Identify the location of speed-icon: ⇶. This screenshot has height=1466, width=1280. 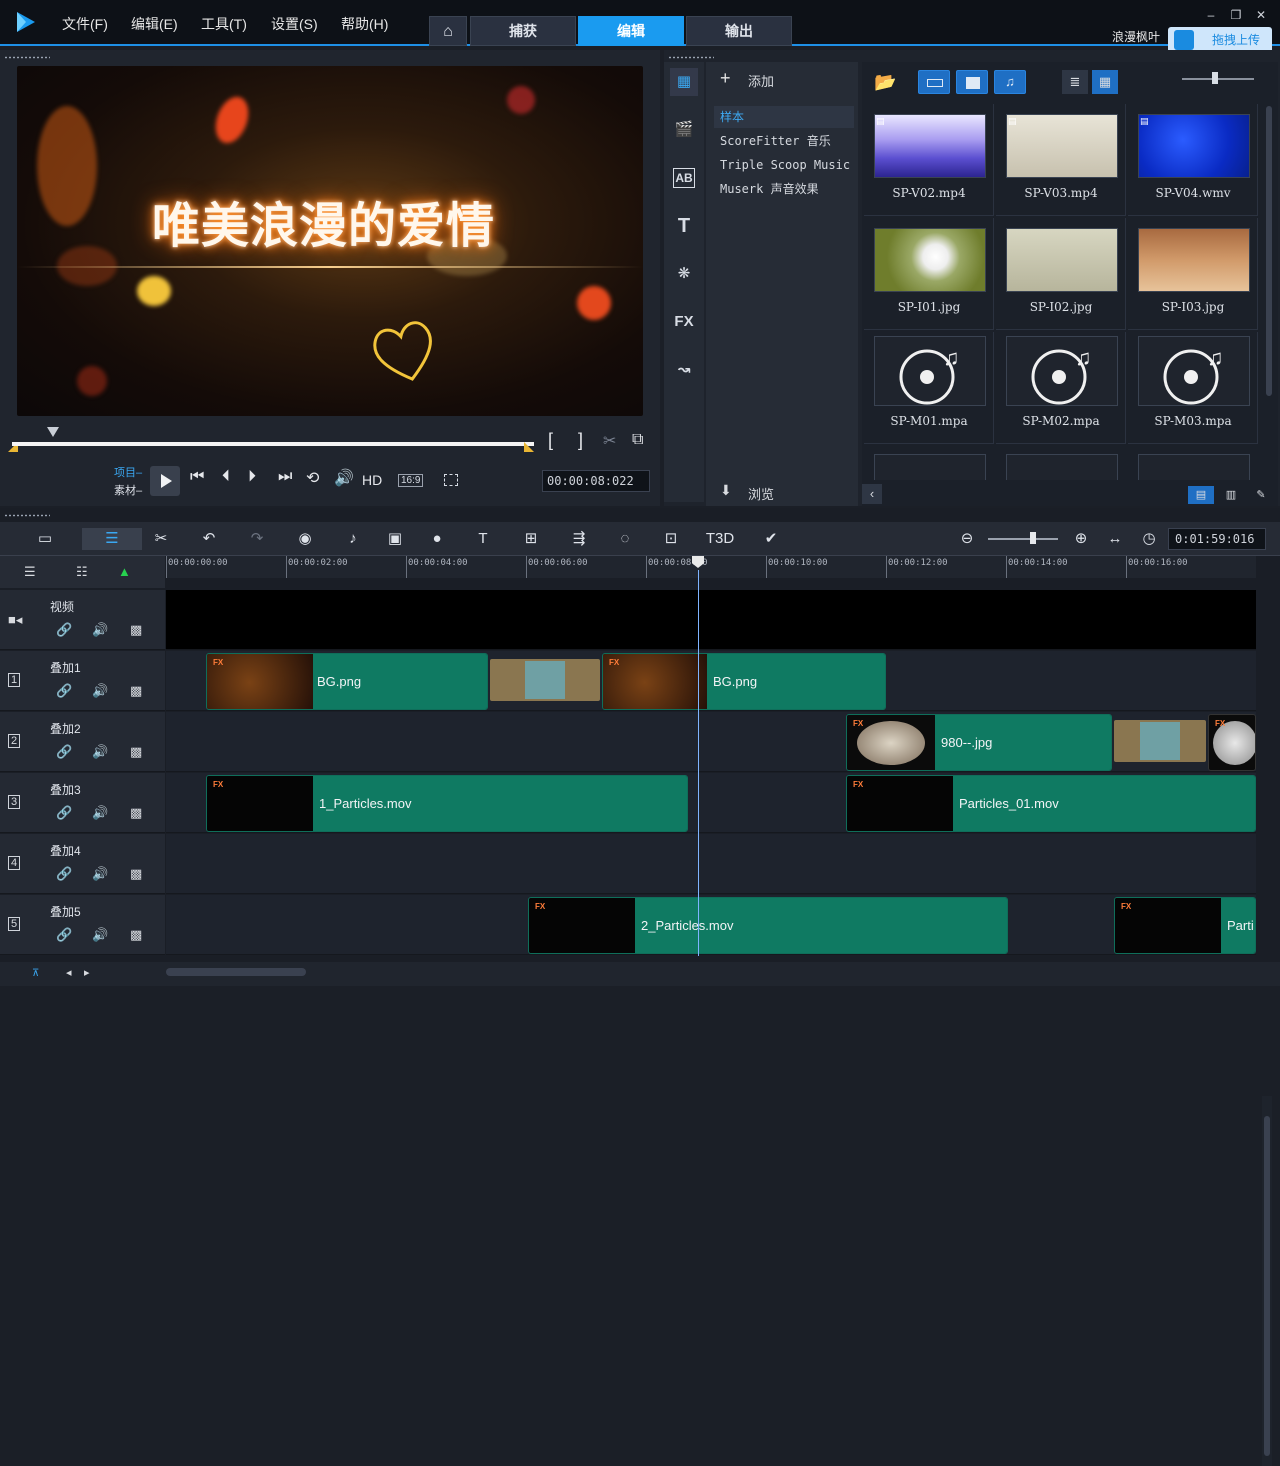
(579, 539).